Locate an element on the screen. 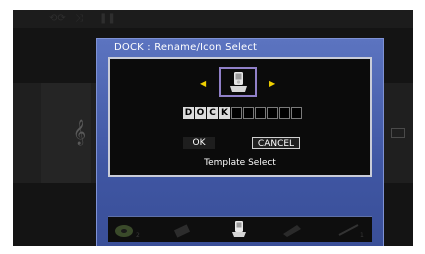 The width and height of the screenshot is (425, 254). name-entry-field: D O C K is located at coordinates (242, 113).